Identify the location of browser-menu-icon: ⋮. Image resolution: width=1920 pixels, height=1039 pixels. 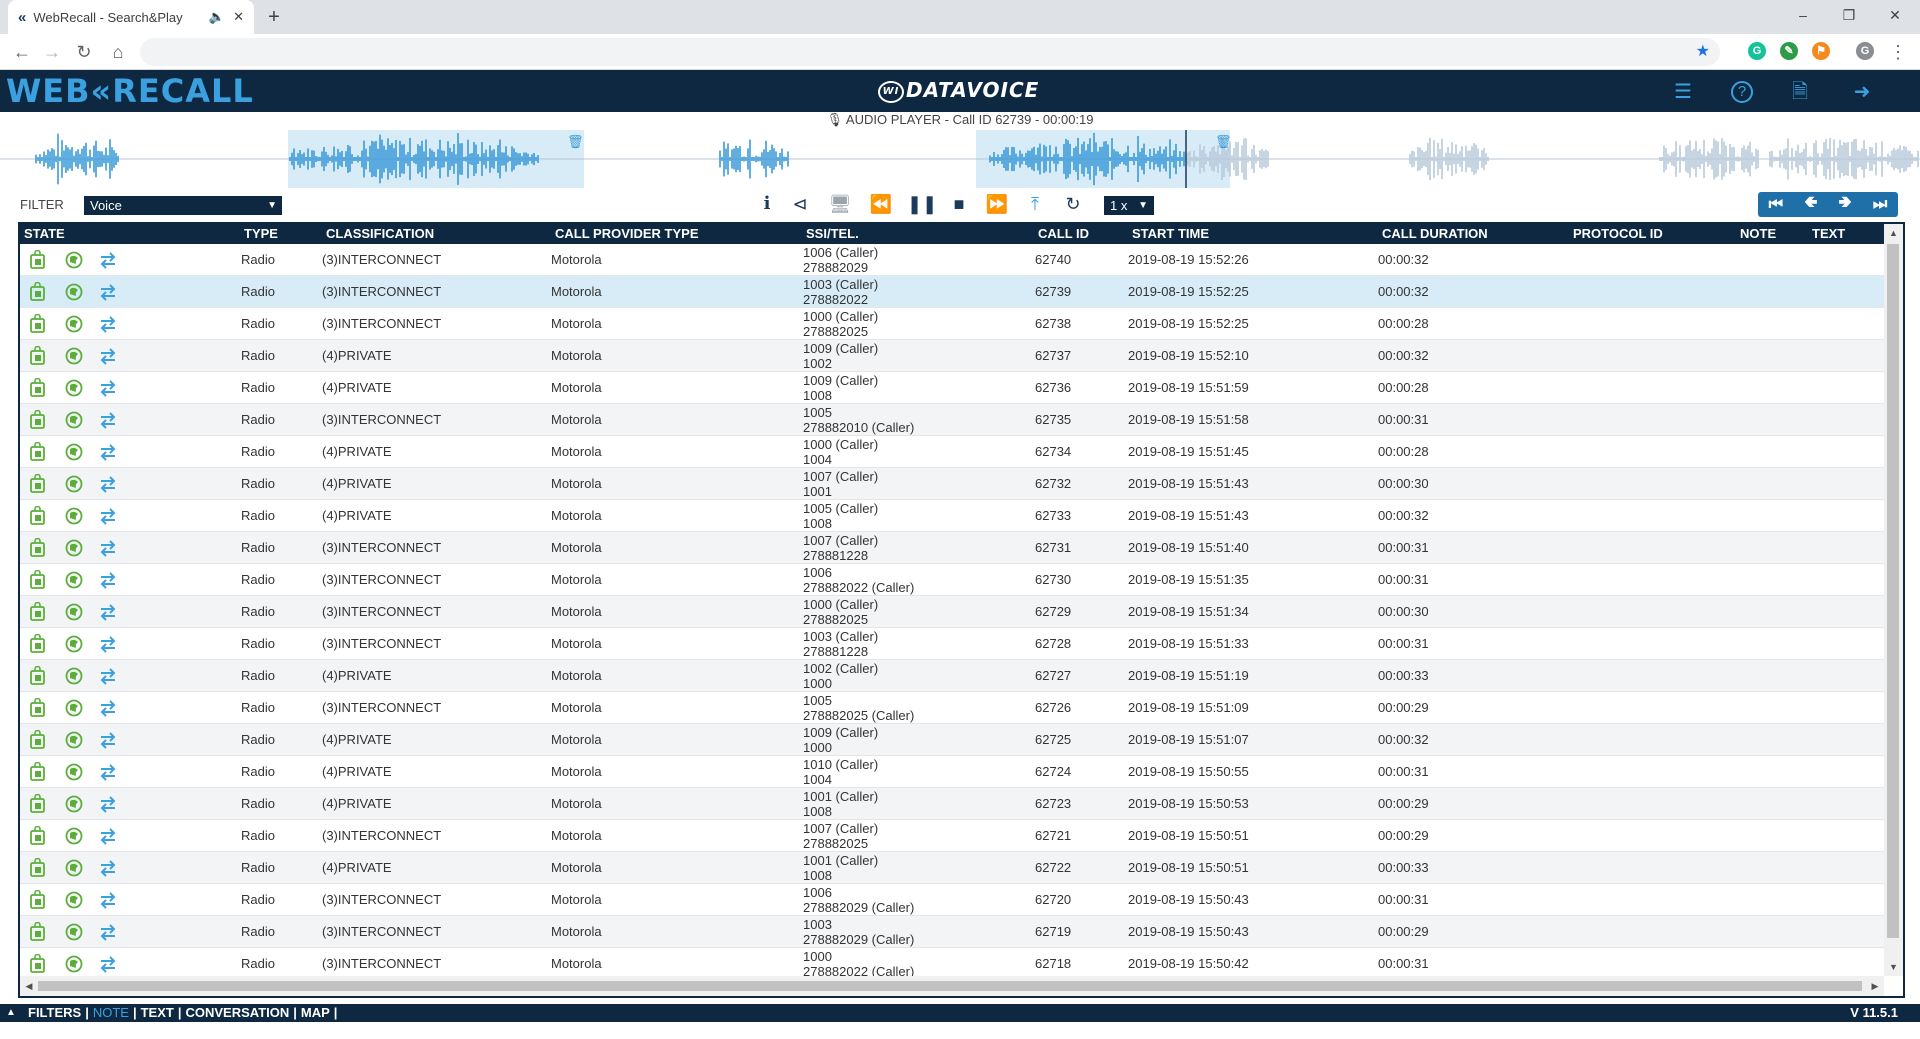
(1898, 52).